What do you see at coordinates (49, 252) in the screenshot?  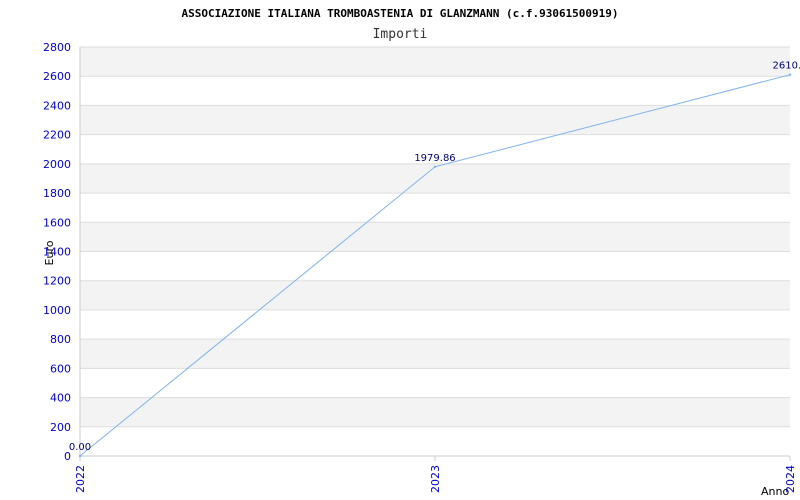 I see `y-axis-label: Euro` at bounding box center [49, 252].